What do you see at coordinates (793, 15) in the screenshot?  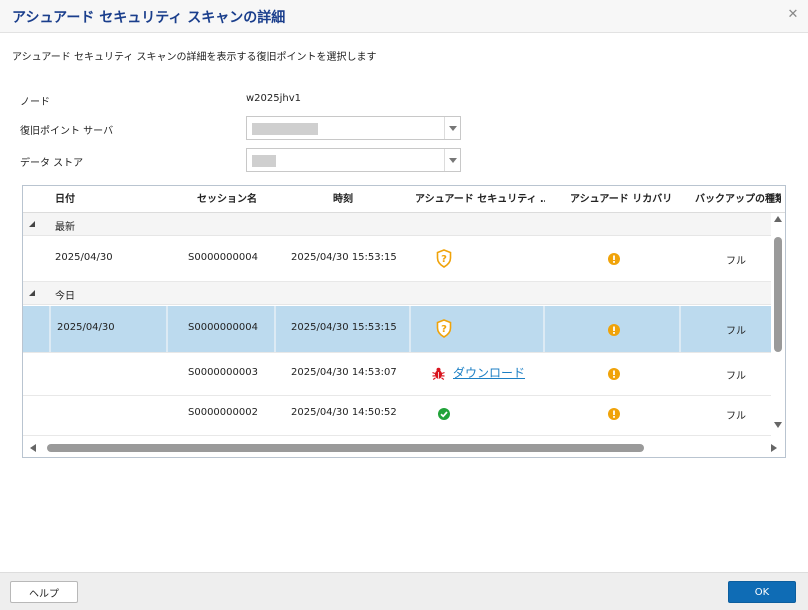 I see `close-icon: ✕` at bounding box center [793, 15].